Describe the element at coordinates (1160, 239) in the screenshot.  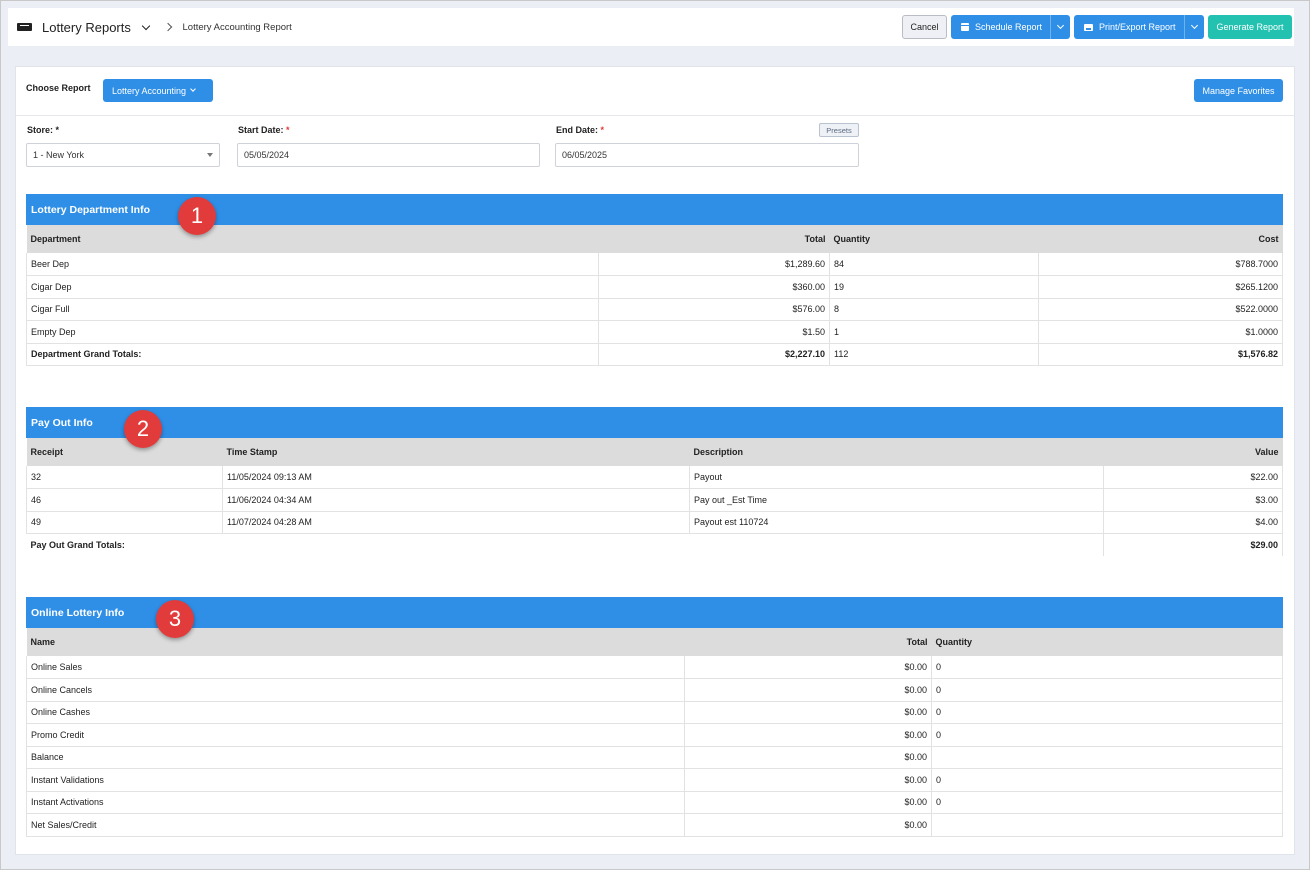
I see `column-header: Cost` at that location.